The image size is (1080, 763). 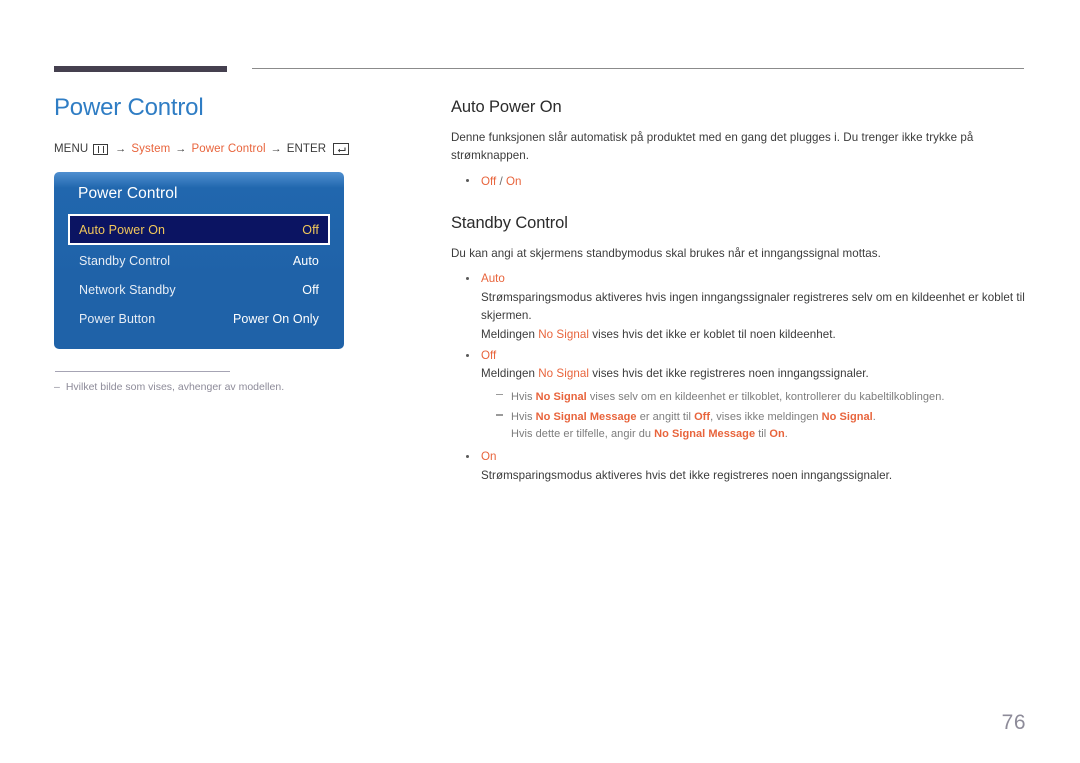 I want to click on breadcrumb-enter-label: ENTER, so click(x=306, y=149).